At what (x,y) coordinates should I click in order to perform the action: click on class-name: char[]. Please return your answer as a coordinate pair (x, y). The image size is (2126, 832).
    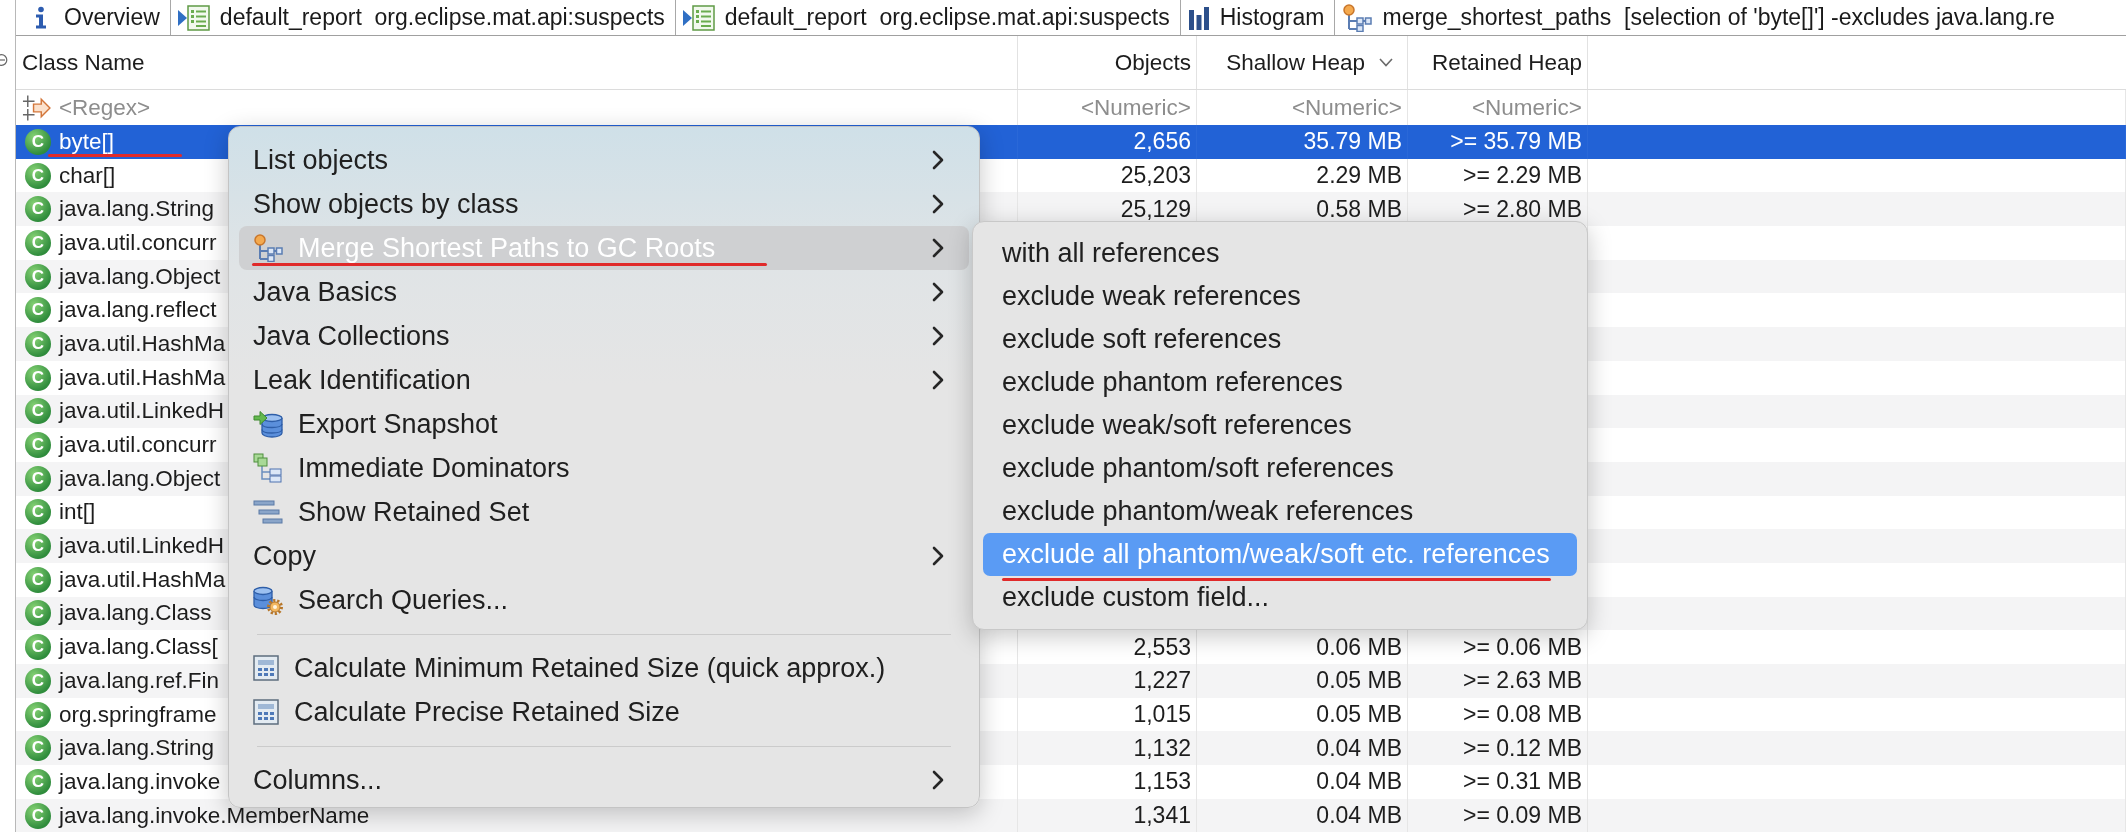
    Looking at the image, I should click on (87, 175).